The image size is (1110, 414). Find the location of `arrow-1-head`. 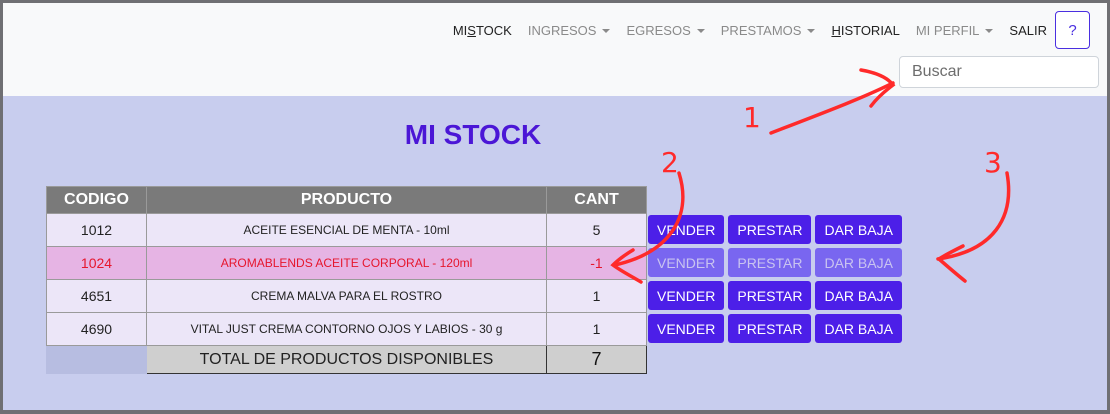

arrow-1-head is located at coordinates (877, 88).